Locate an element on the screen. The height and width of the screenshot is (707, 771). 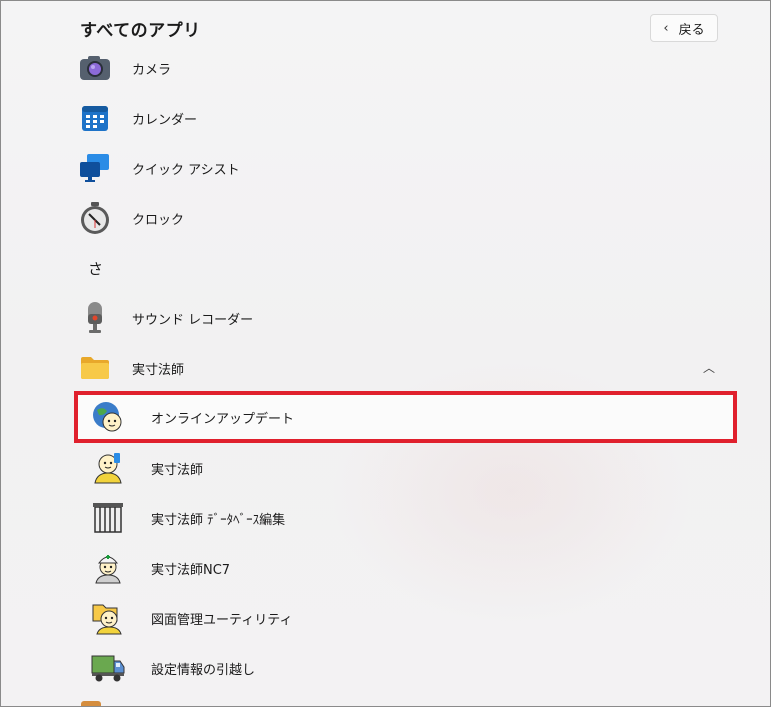
chevron-left-icon: ‹ is located at coordinates (666, 28).